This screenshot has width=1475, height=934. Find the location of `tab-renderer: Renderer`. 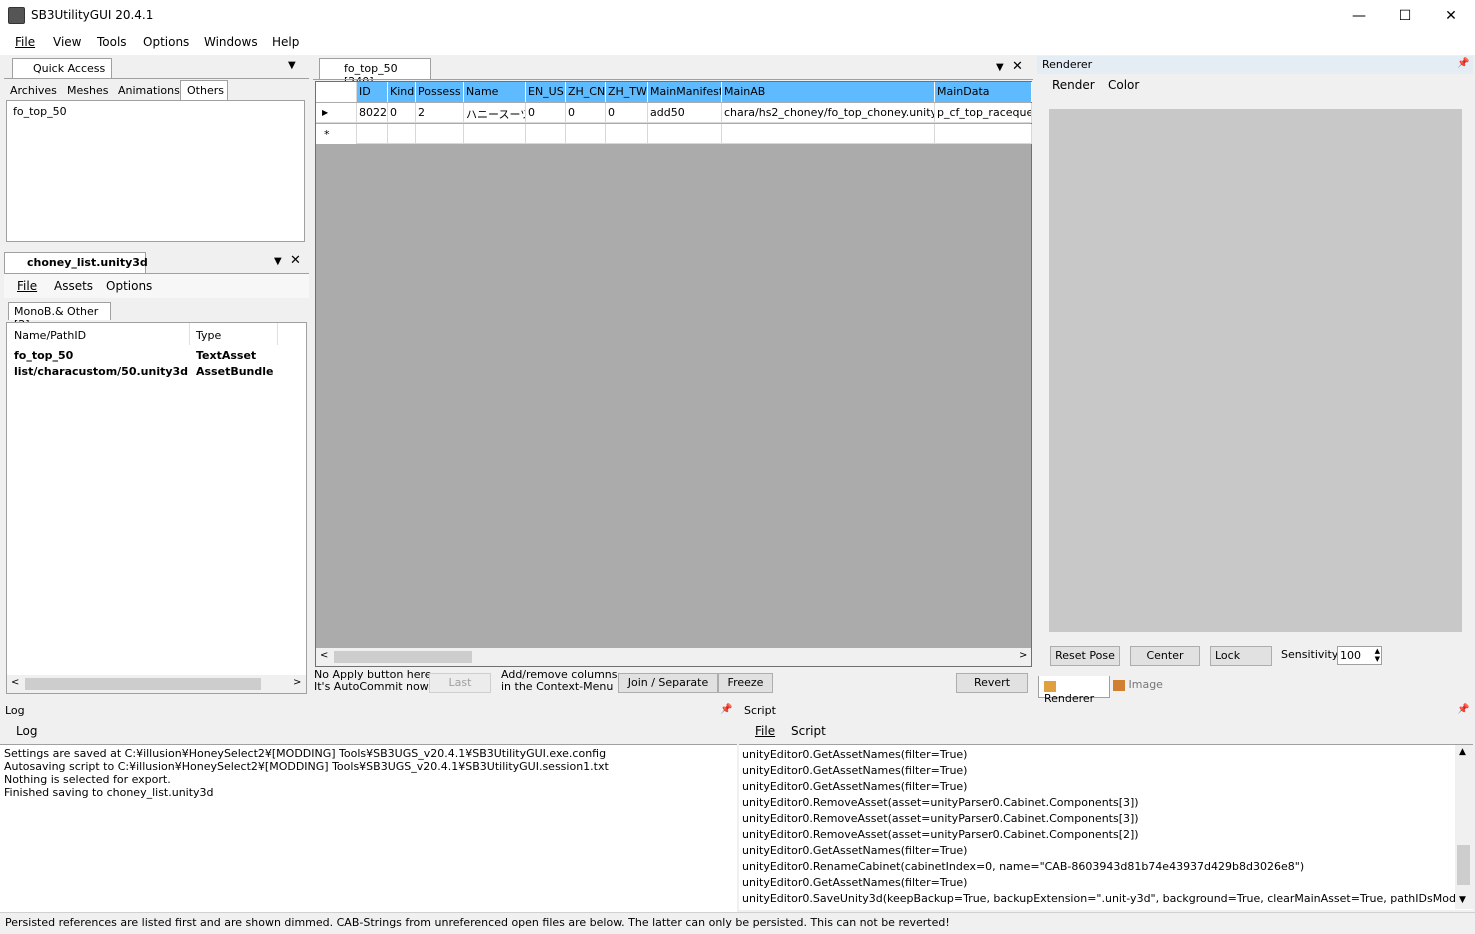

tab-renderer: Renderer is located at coordinates (1074, 690).